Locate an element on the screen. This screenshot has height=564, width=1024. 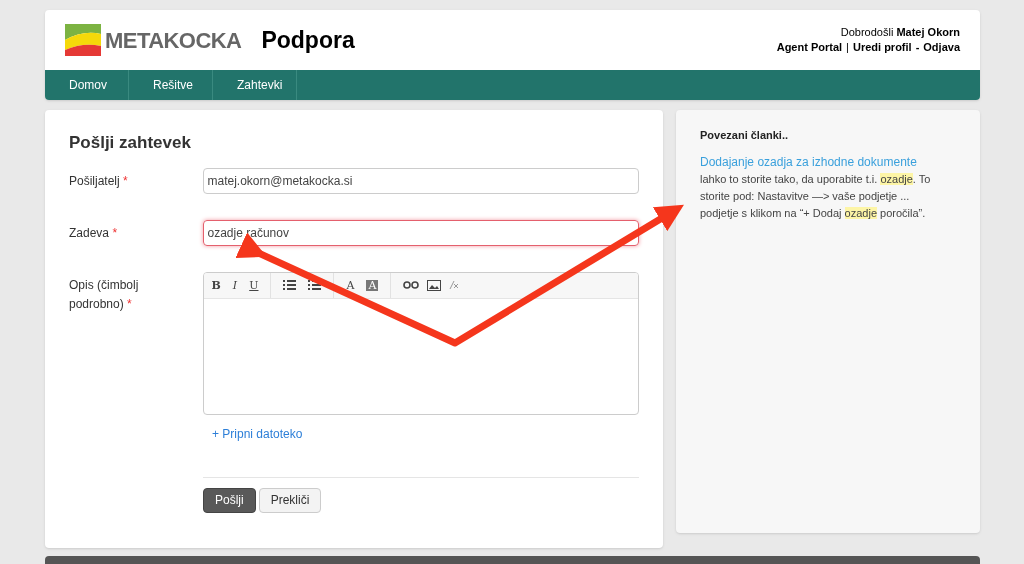
form-title: Pošlji zahtevek is located at coordinates (130, 143).